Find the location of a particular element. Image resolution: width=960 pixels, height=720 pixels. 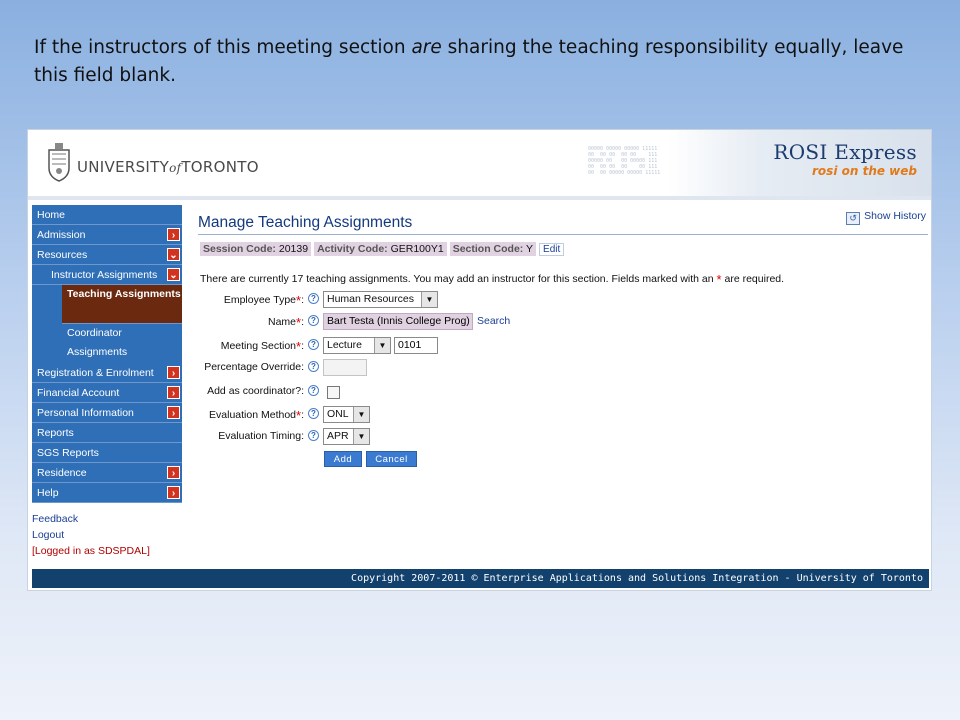

rosi-brand: ROSI Express rosi on the web is located at coordinates (799, 163).